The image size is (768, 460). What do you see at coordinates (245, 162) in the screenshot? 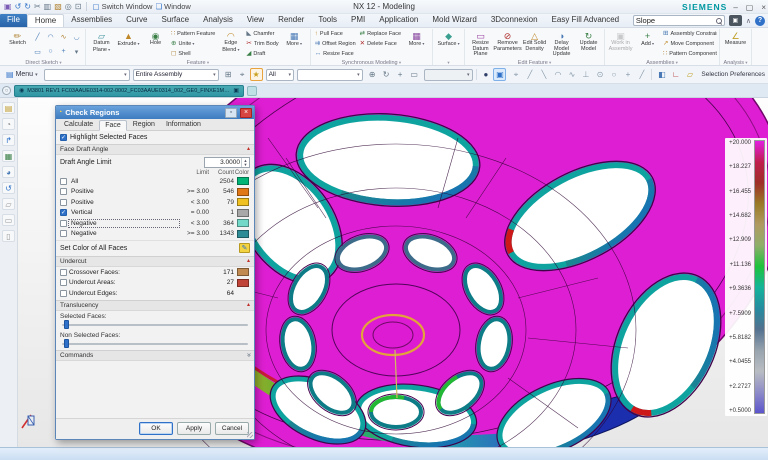
I see `spinner-arrows-icon: ▲ ▼` at bounding box center [245, 162].